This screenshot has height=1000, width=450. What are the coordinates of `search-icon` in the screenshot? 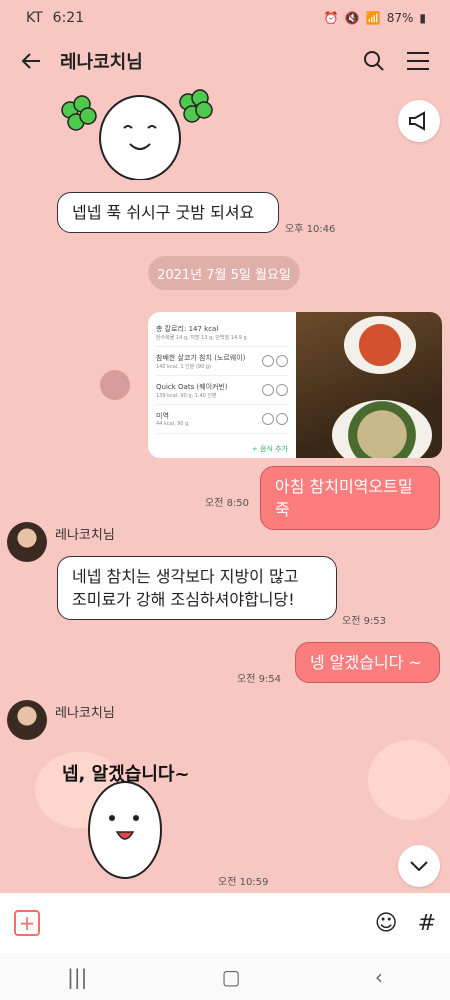 It's located at (374, 61).